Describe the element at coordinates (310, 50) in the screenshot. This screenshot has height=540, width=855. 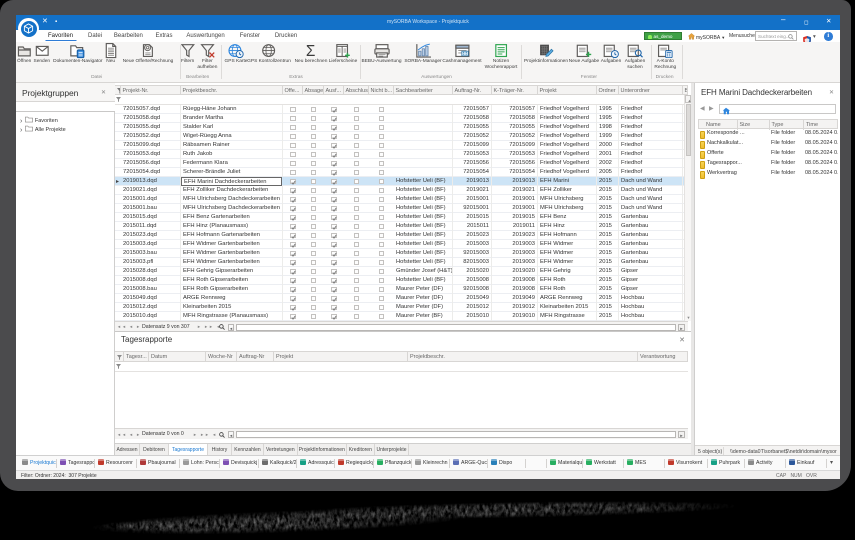
I see `svg-text: Σ` at that location.